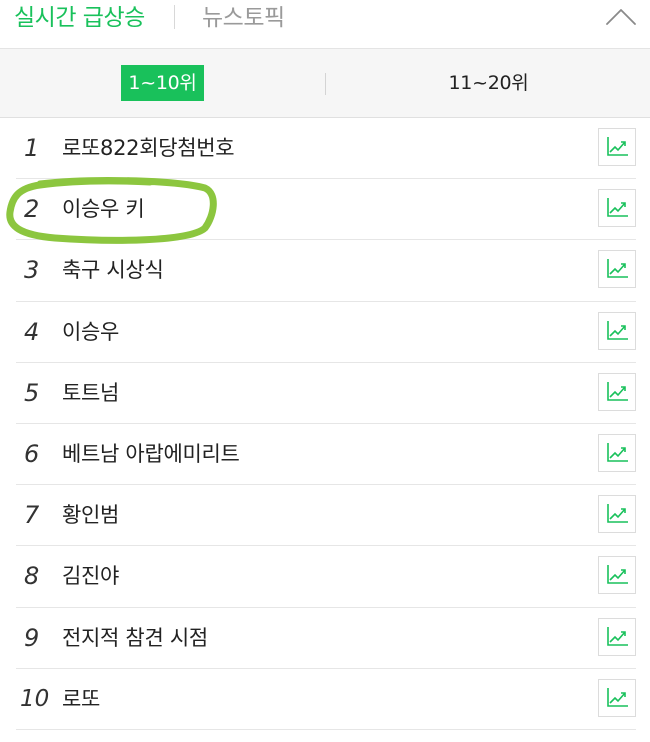  What do you see at coordinates (326, 393) in the screenshot?
I see `list-item: 5 토트넘` at bounding box center [326, 393].